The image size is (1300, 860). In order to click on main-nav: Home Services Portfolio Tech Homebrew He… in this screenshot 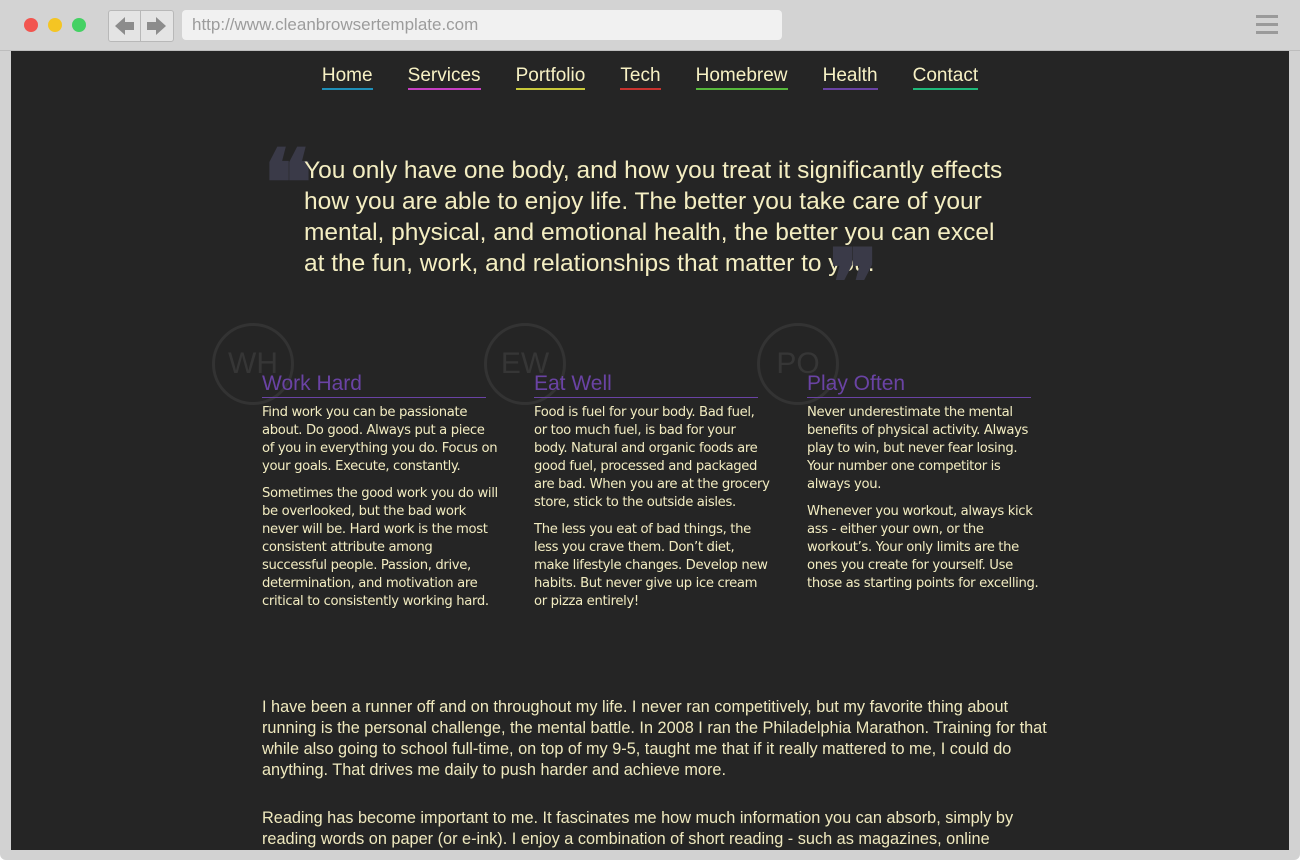, I will do `click(650, 77)`.